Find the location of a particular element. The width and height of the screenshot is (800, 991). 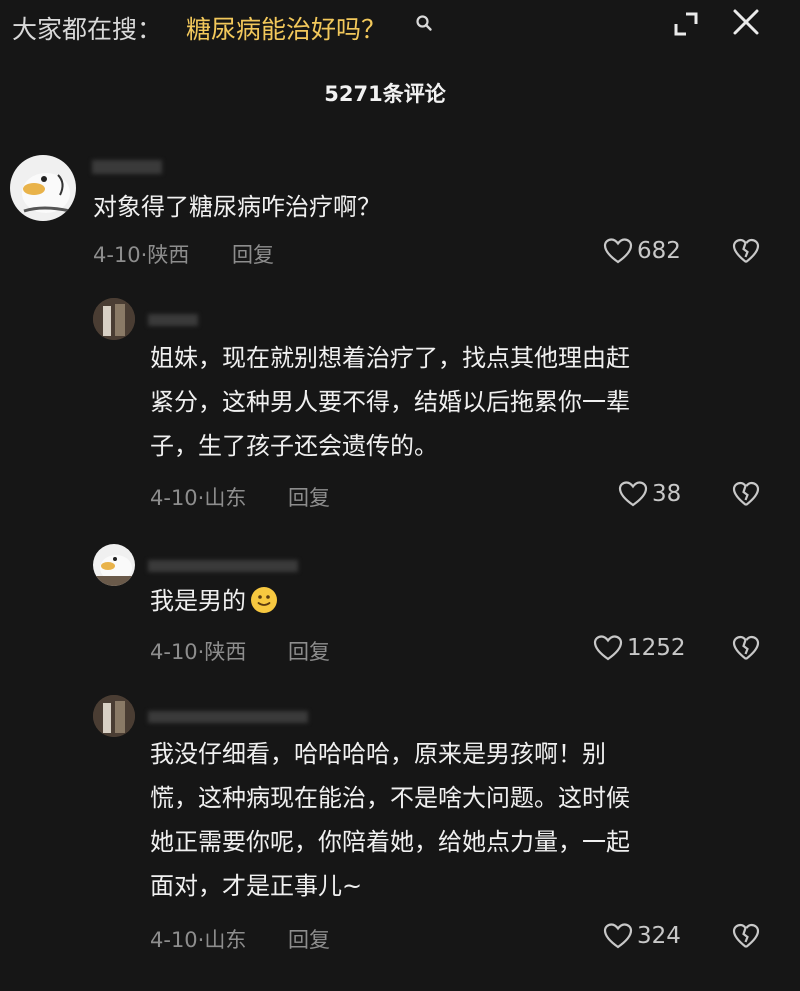

comment-text: 对象得了糖尿病咋治疗啊？ is located at coordinates (237, 207).